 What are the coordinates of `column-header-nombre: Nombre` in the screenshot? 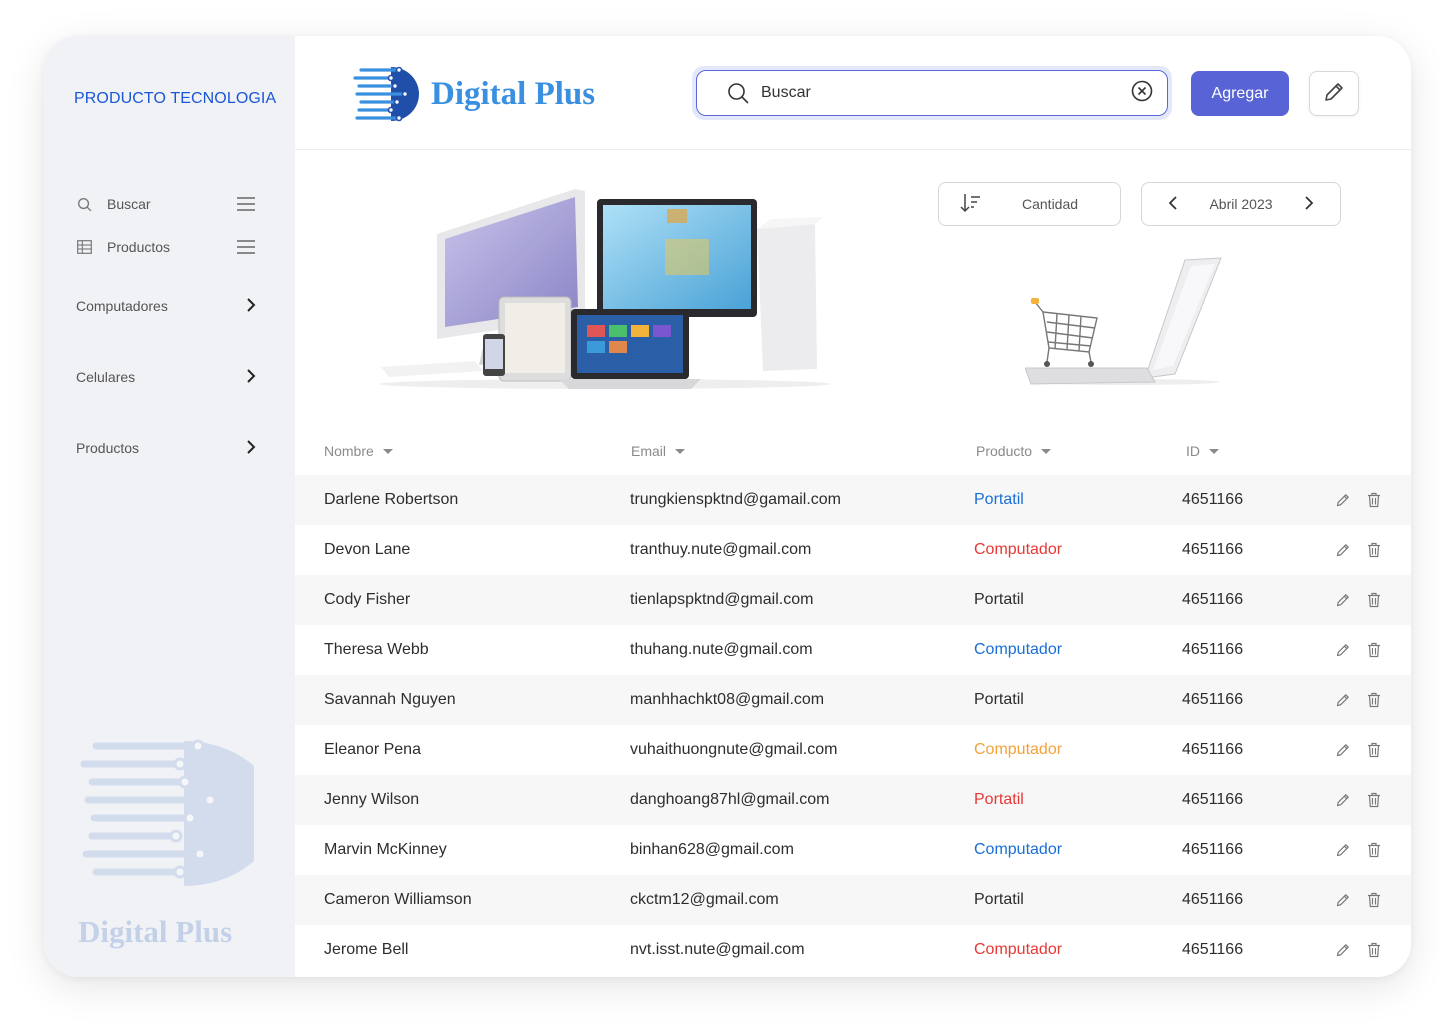 It's located at (358, 451).